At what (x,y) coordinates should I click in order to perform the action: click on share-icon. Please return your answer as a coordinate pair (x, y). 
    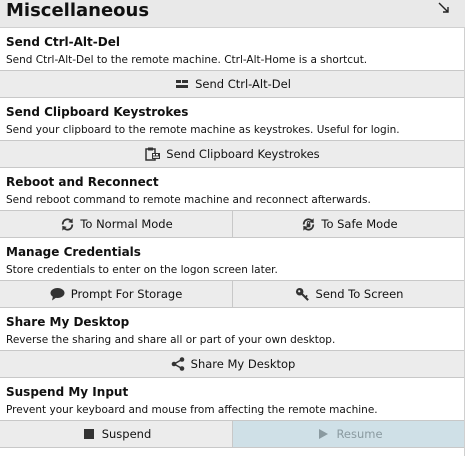
    Looking at the image, I should click on (178, 364).